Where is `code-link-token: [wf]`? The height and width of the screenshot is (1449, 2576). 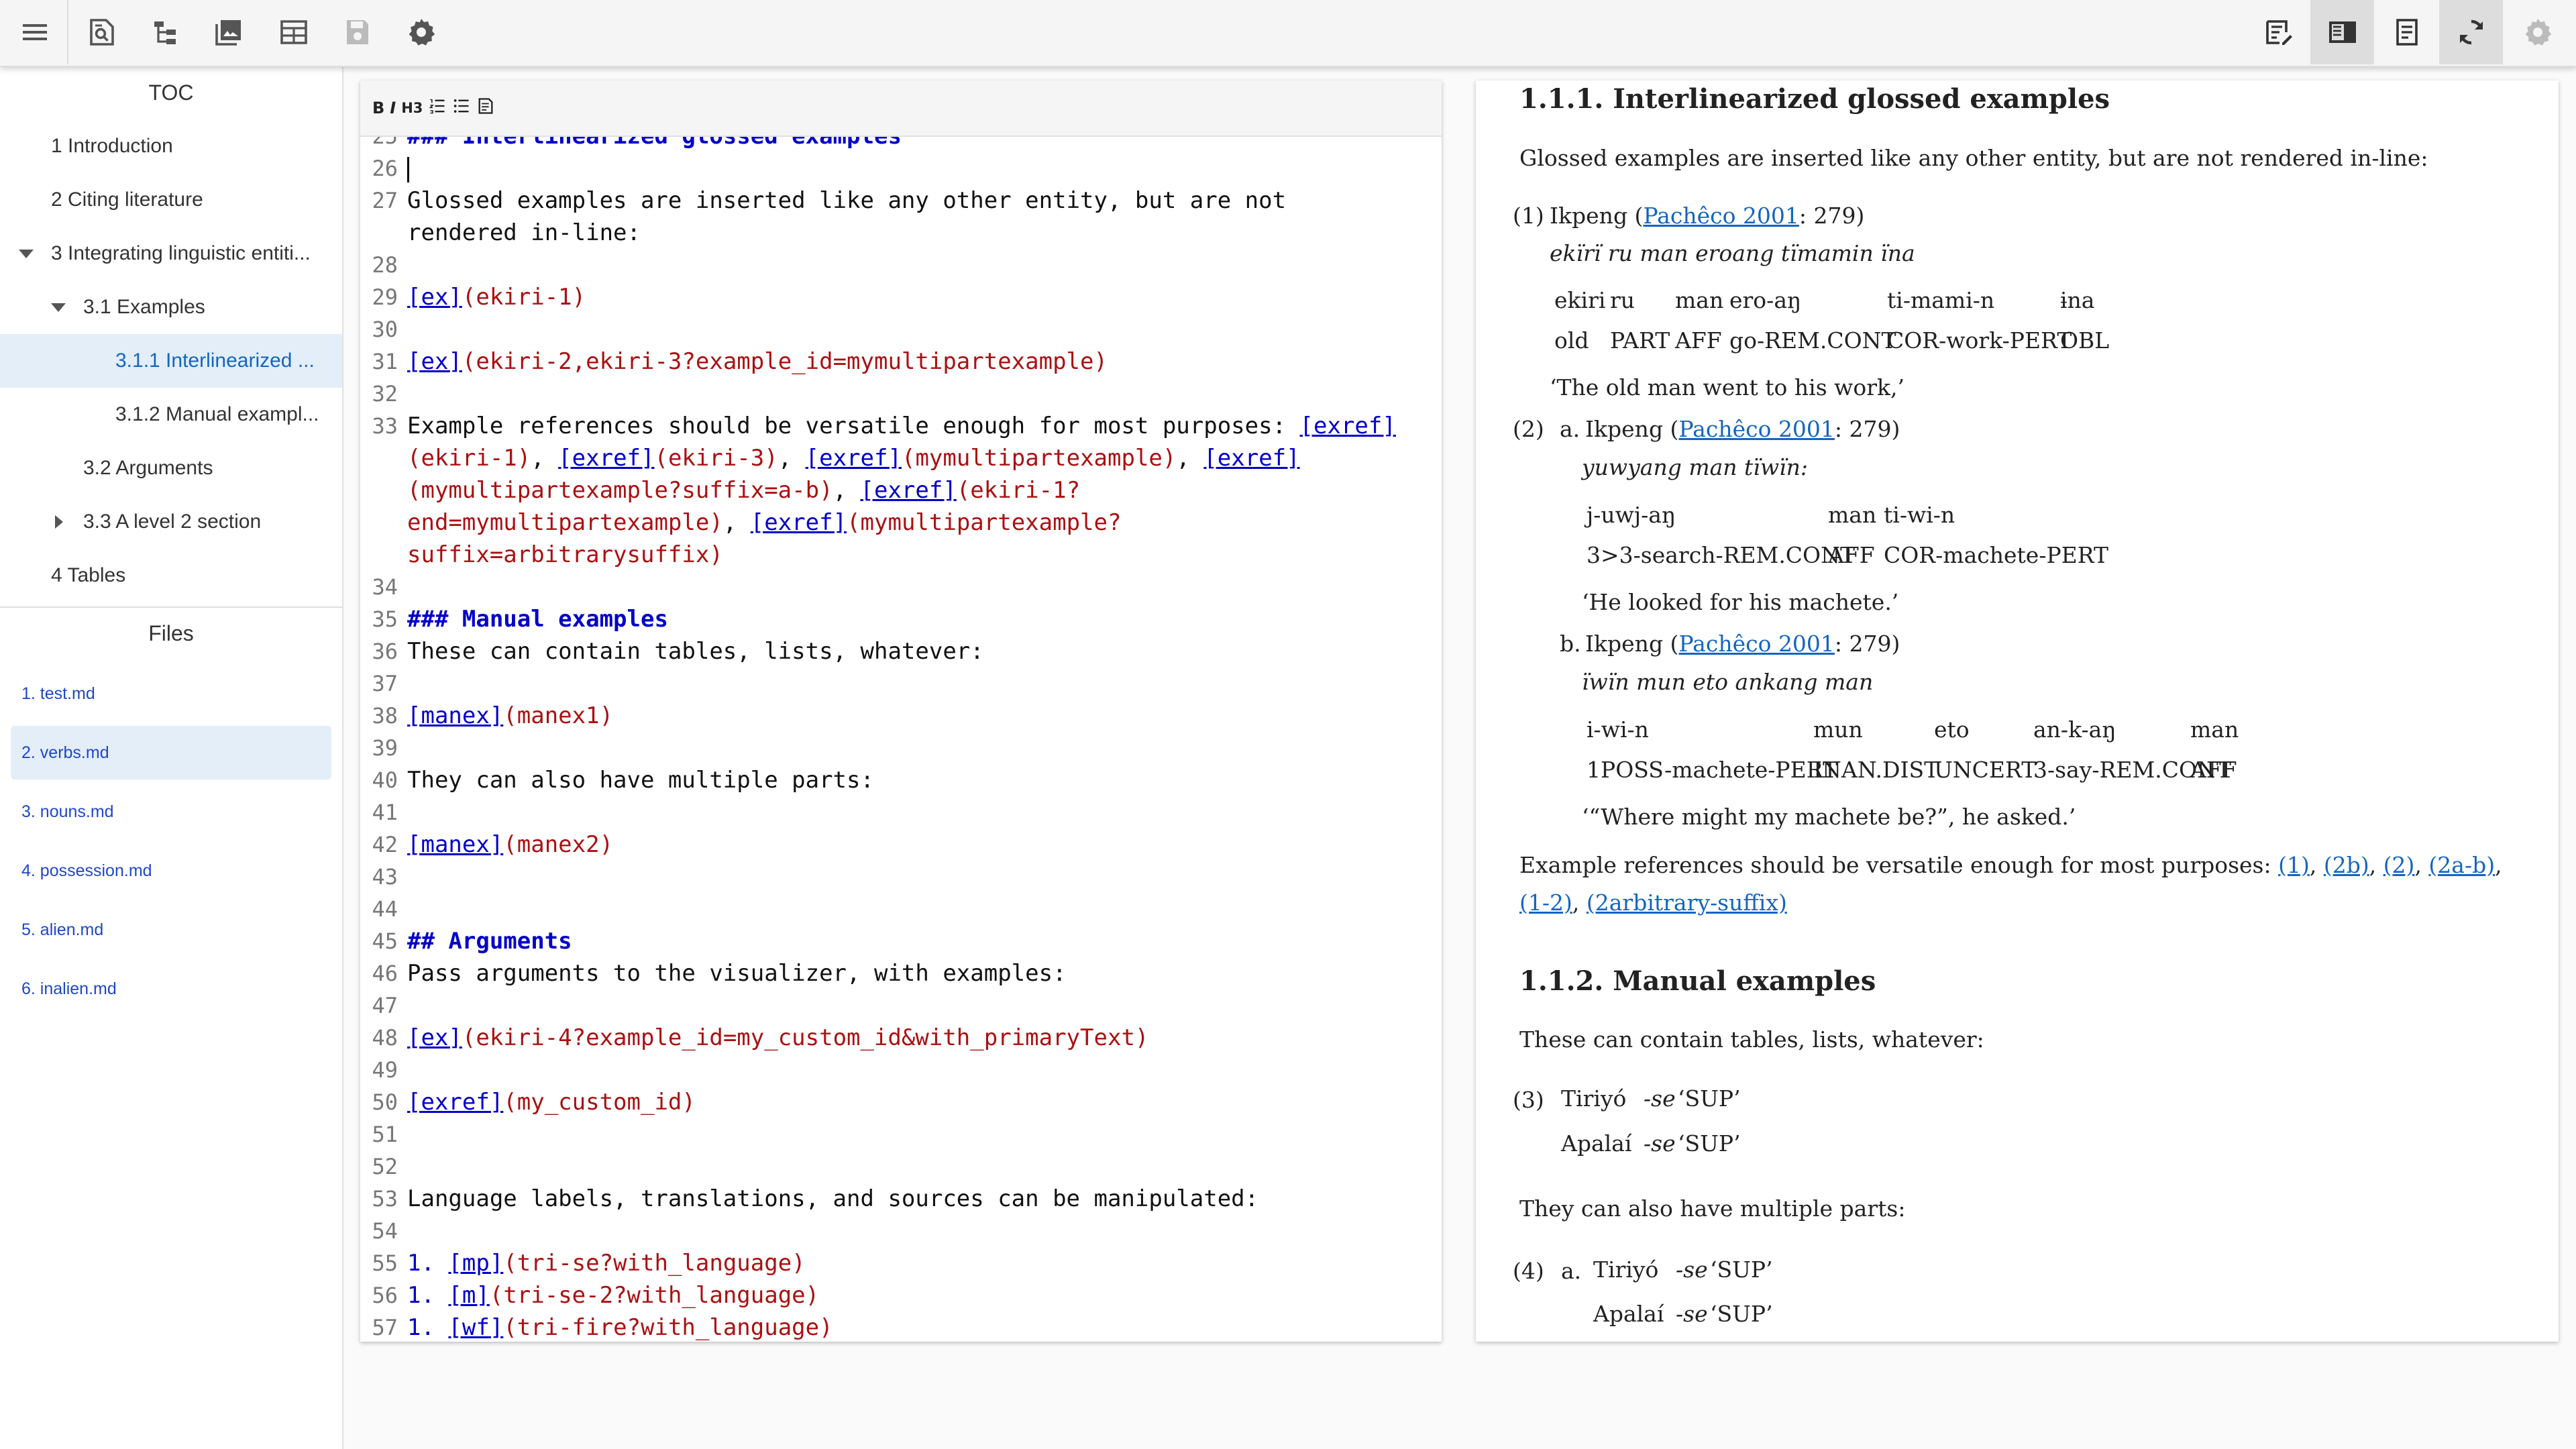 code-link-token: [wf] is located at coordinates (476, 1327).